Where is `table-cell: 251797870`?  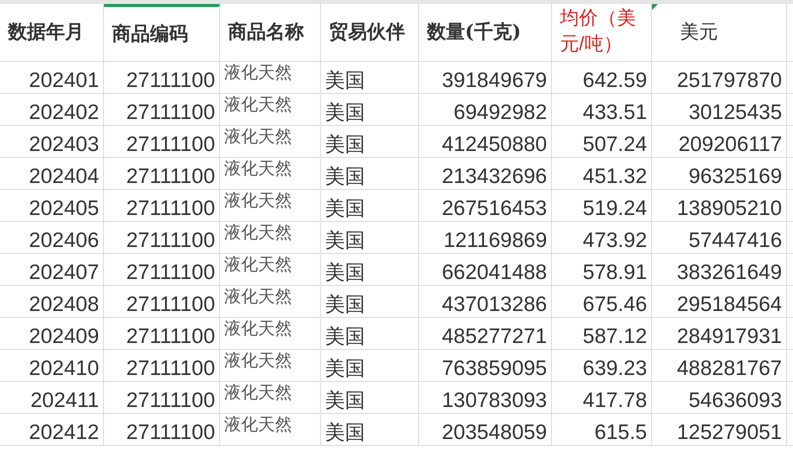
table-cell: 251797870 is located at coordinates (719, 78).